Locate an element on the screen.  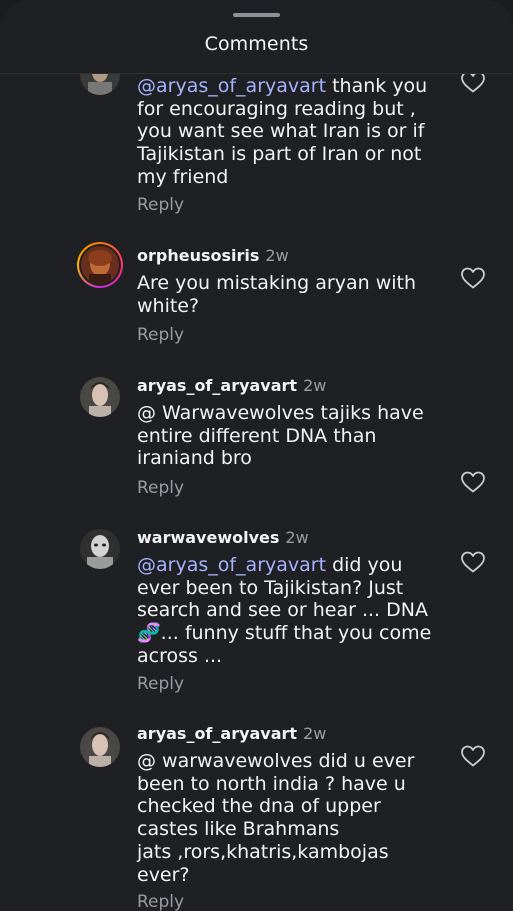
comment-header: orpheusosiris 2w is located at coordinates (213, 255).